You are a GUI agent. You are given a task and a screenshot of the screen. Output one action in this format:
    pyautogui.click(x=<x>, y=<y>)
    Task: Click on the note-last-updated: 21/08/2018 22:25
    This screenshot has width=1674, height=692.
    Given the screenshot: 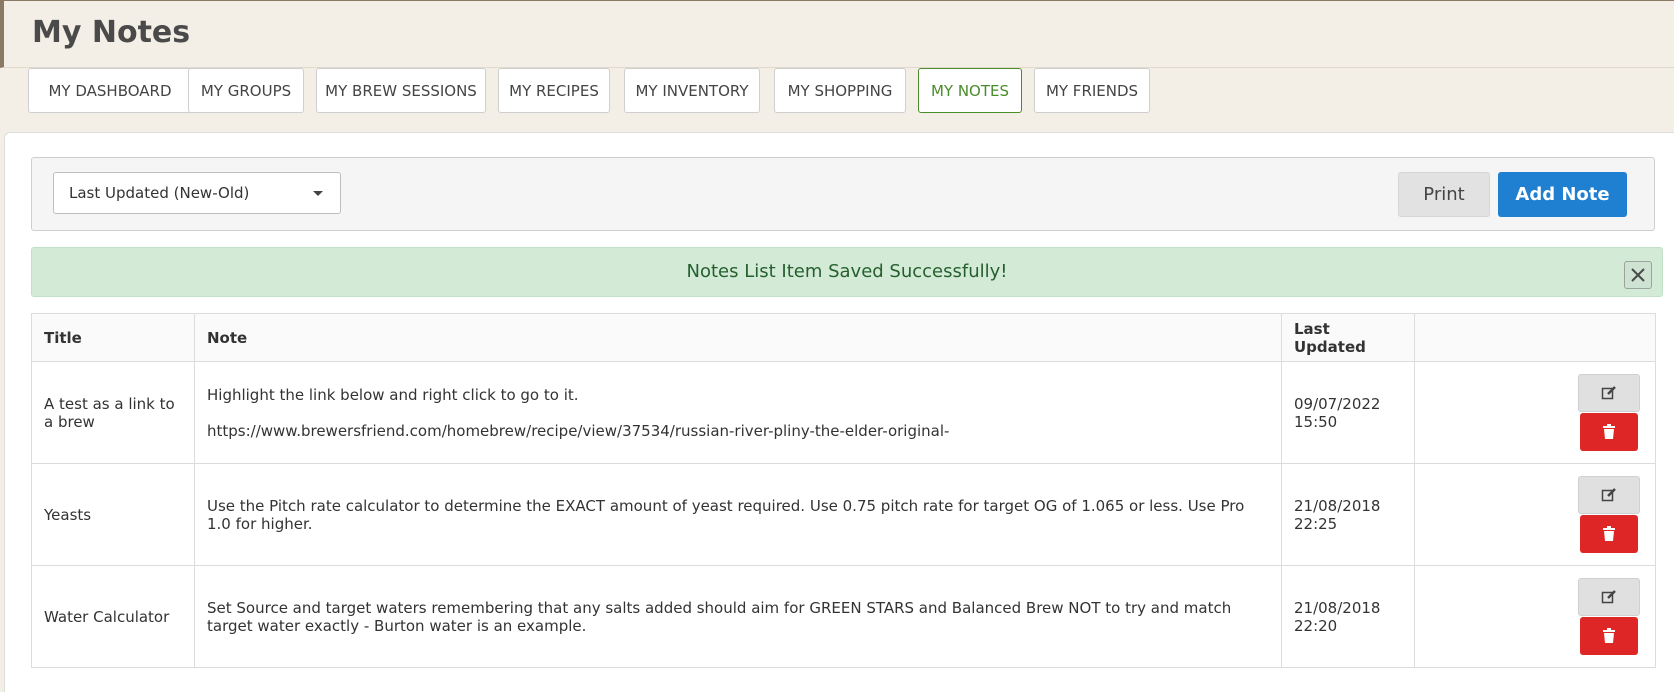 What is the action you would take?
    pyautogui.click(x=1348, y=514)
    